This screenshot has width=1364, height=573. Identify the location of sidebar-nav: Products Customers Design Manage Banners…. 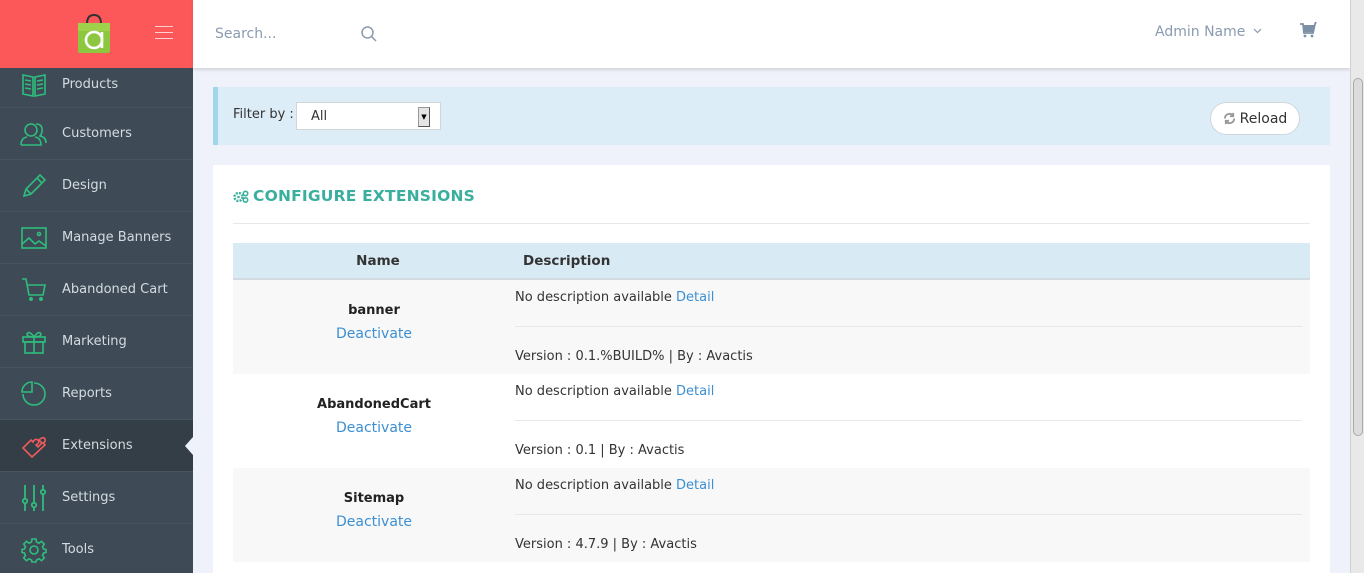
(96, 317).